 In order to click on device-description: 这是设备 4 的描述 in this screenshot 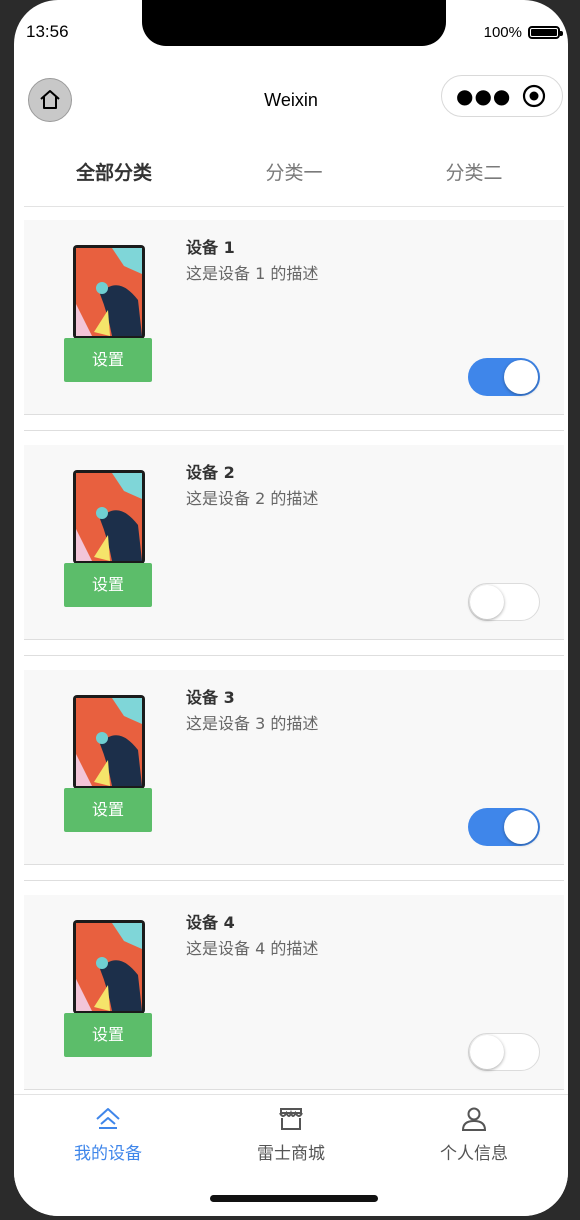, I will do `click(252, 948)`.